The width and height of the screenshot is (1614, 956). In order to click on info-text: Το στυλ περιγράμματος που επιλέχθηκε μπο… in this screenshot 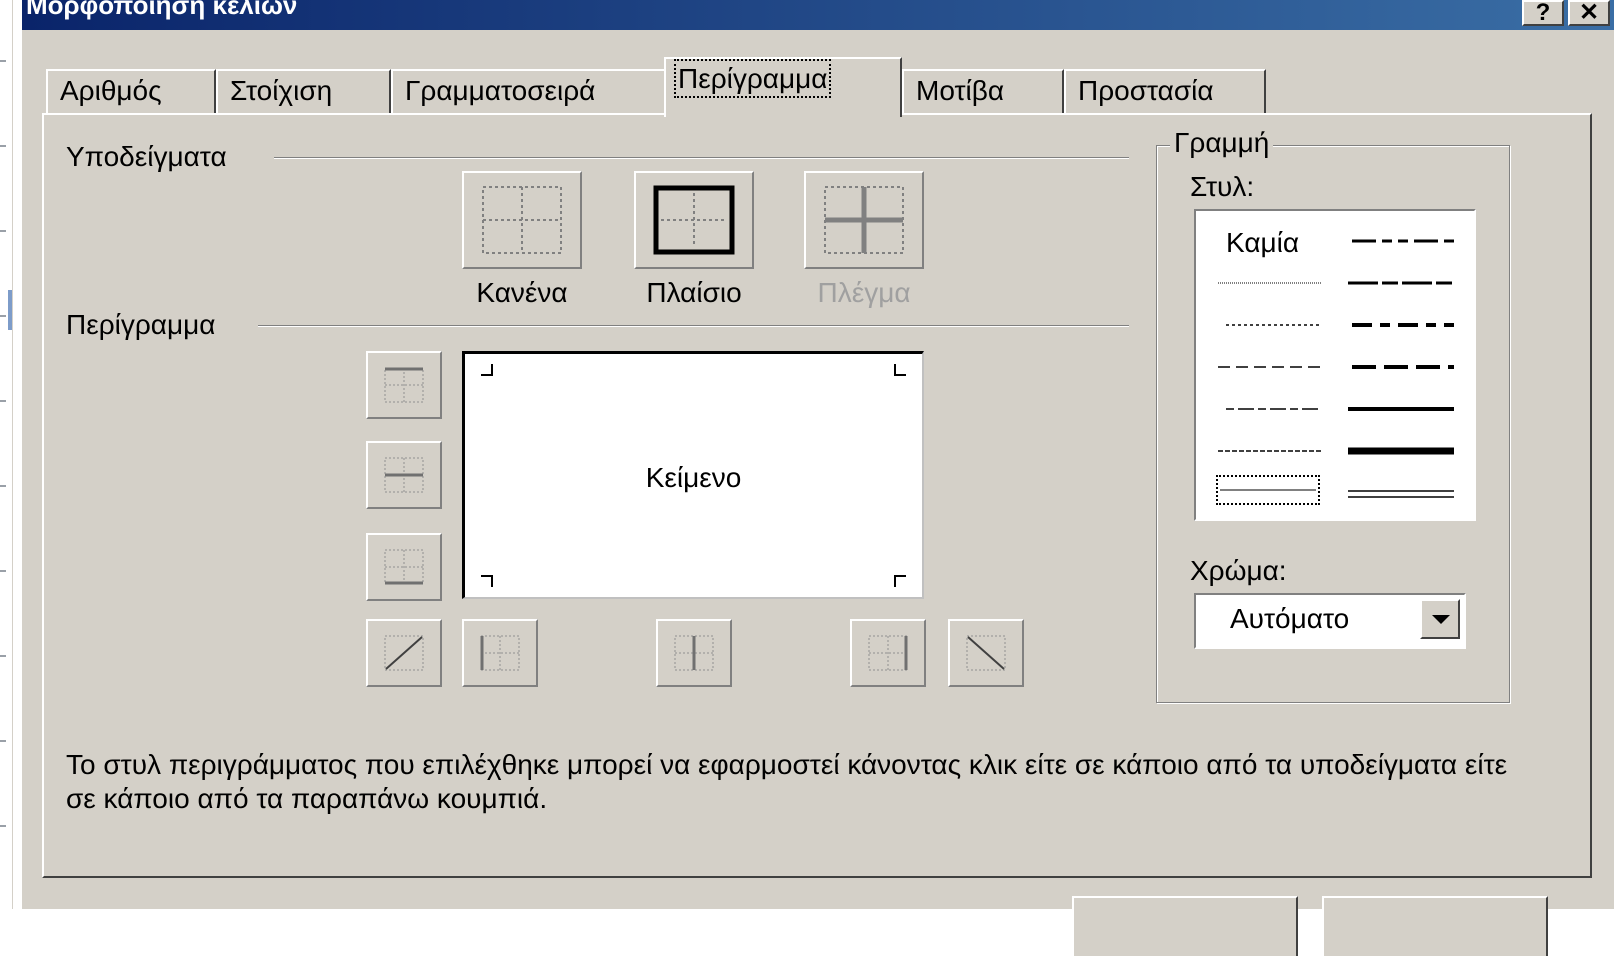, I will do `click(787, 781)`.